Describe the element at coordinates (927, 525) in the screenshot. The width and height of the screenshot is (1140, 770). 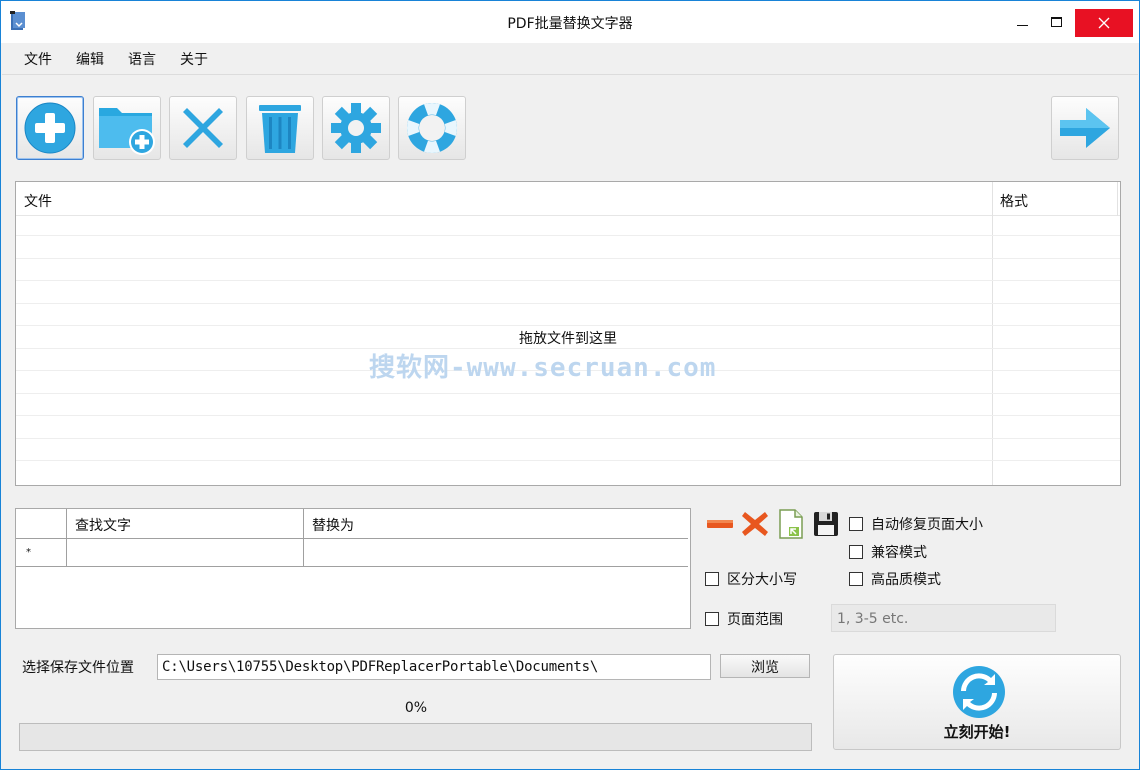
I see `auto-fix-page-size-label: 自动修复页面大小` at that location.